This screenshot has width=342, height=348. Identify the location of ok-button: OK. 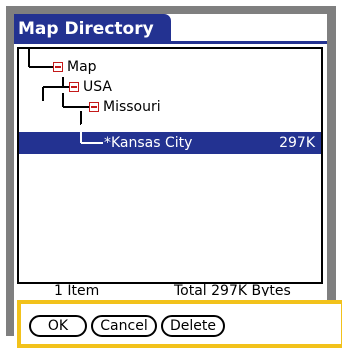
(58, 326).